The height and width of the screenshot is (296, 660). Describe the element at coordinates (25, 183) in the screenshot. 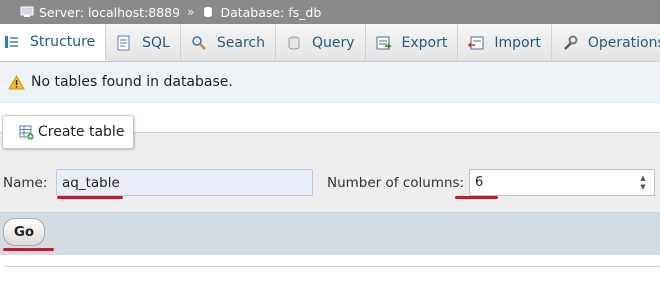

I see `table-name-label: Name:` at that location.